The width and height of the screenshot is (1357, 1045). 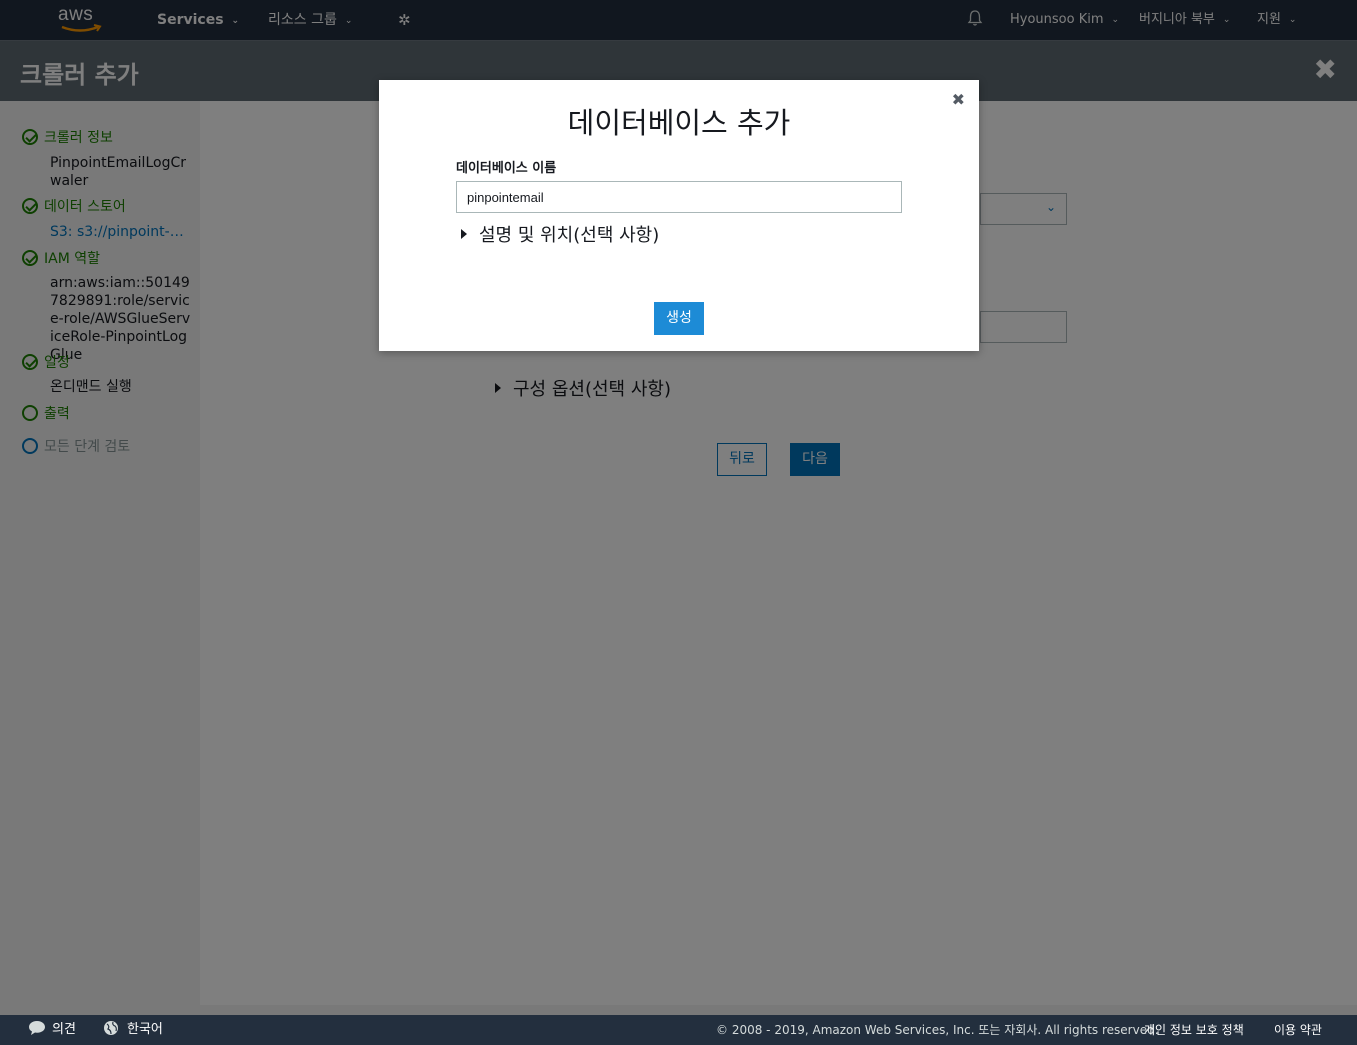 What do you see at coordinates (506, 168) in the screenshot?
I see `database-name-label: 데이터베이스 이름` at bounding box center [506, 168].